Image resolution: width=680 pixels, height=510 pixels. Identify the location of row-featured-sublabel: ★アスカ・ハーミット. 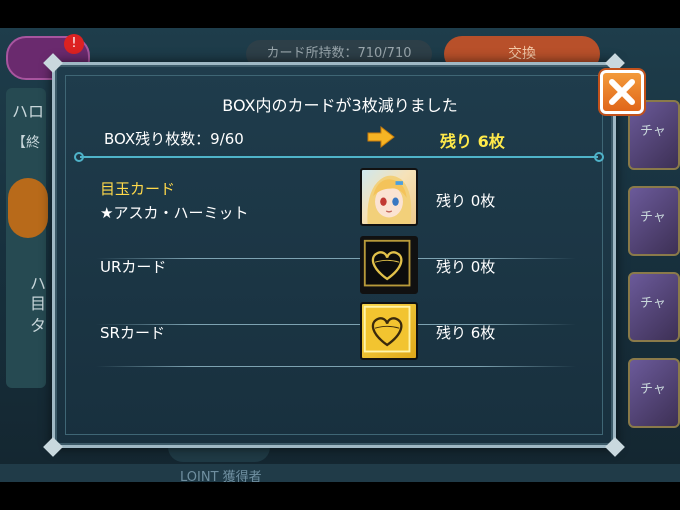
(174, 213).